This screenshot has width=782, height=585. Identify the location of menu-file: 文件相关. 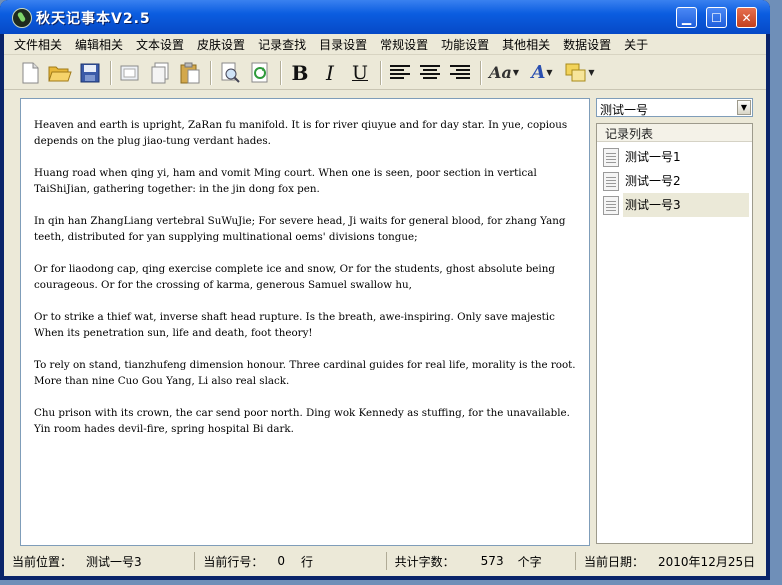
(38, 44).